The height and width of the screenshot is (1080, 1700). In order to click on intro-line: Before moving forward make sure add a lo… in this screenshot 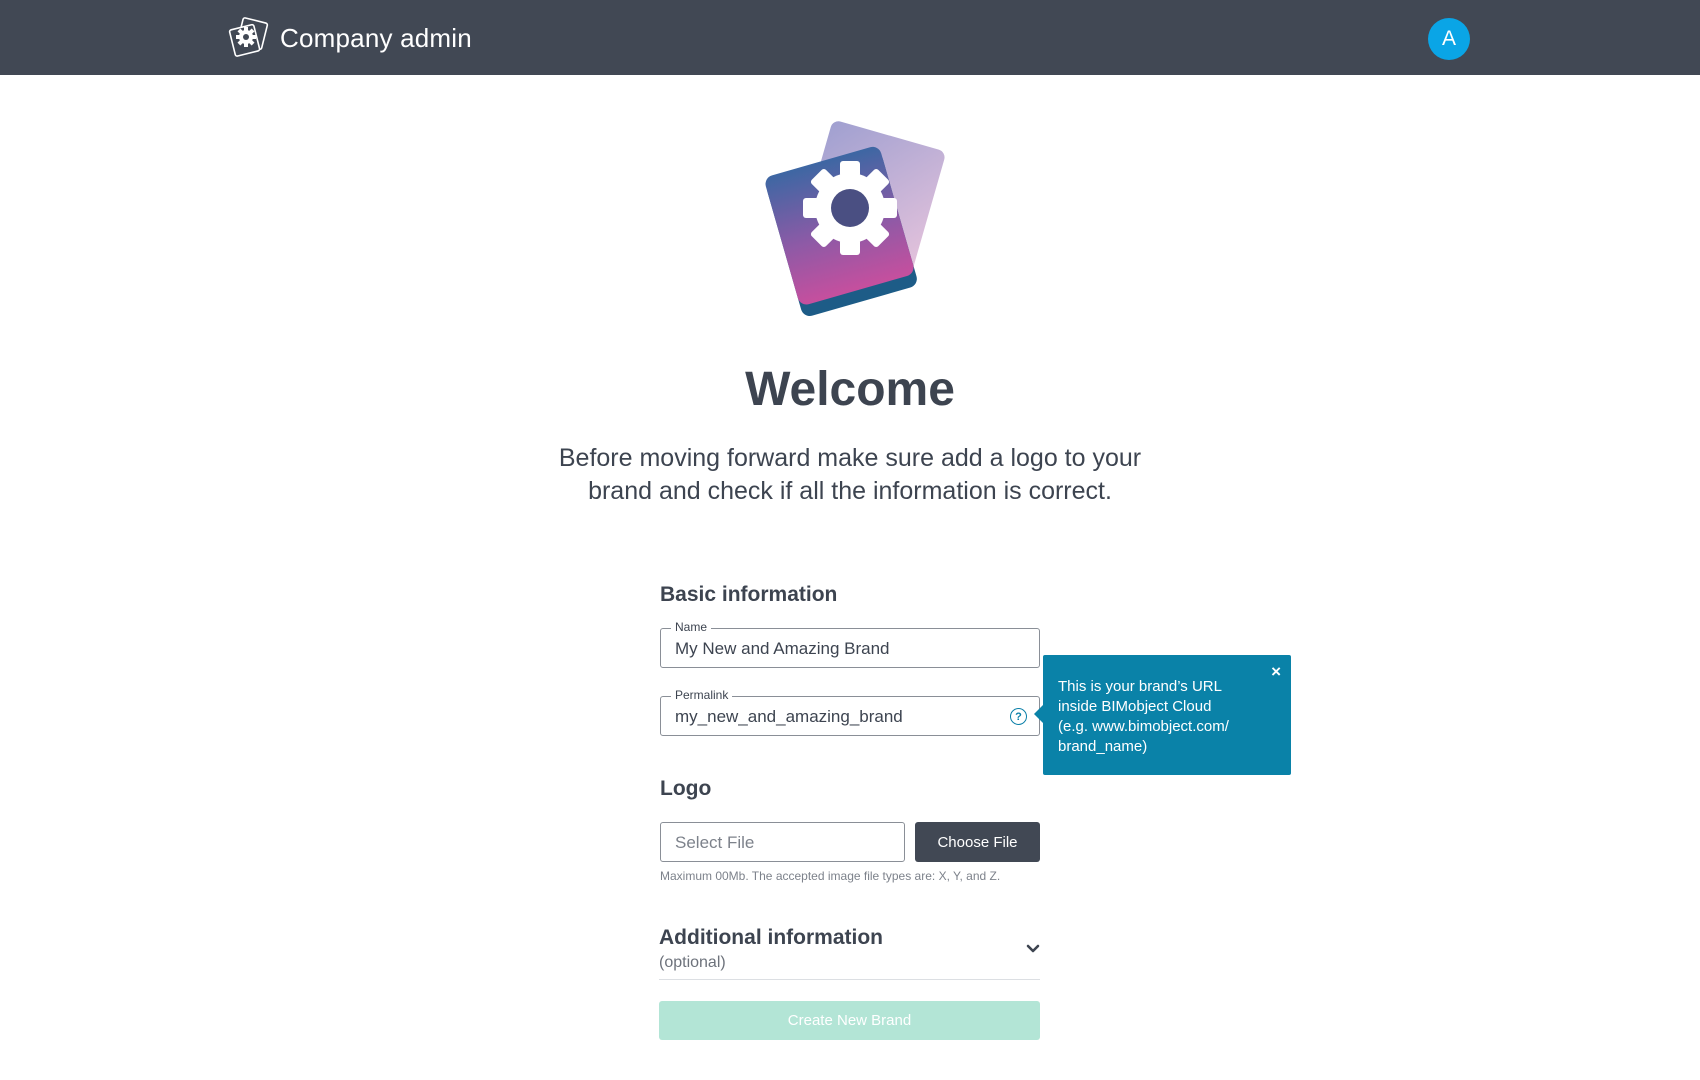, I will do `click(850, 458)`.